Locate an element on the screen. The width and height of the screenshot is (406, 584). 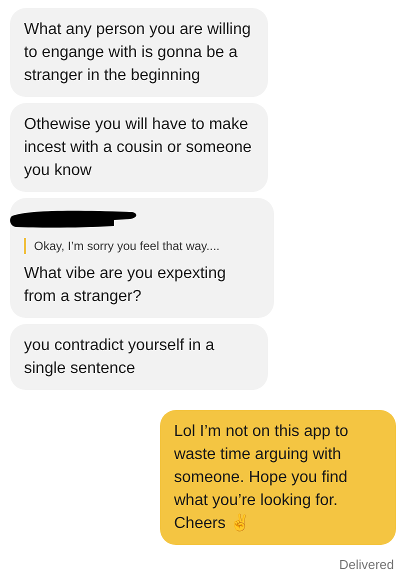
message-text: What vibe are you expexting from a stranger? is located at coordinates (125, 285).